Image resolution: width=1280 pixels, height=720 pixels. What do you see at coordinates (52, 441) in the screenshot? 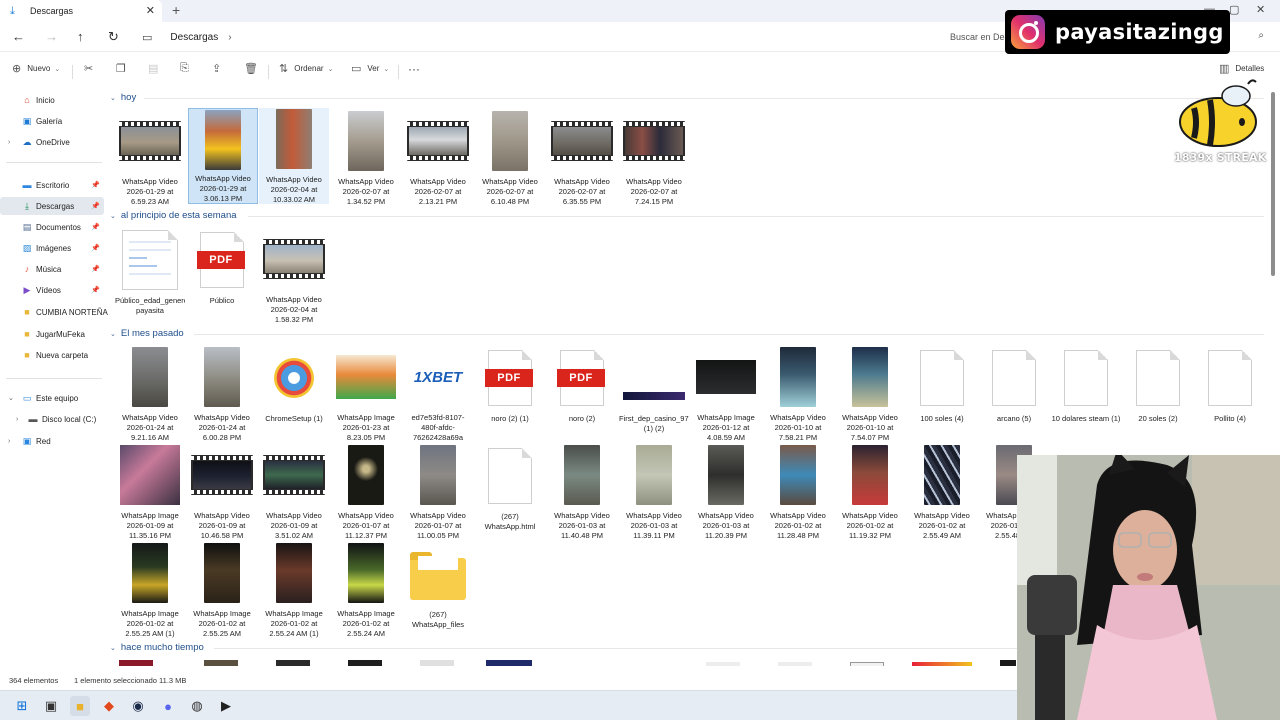
I see `nav-item-network: › ▣ Red` at bounding box center [52, 441].